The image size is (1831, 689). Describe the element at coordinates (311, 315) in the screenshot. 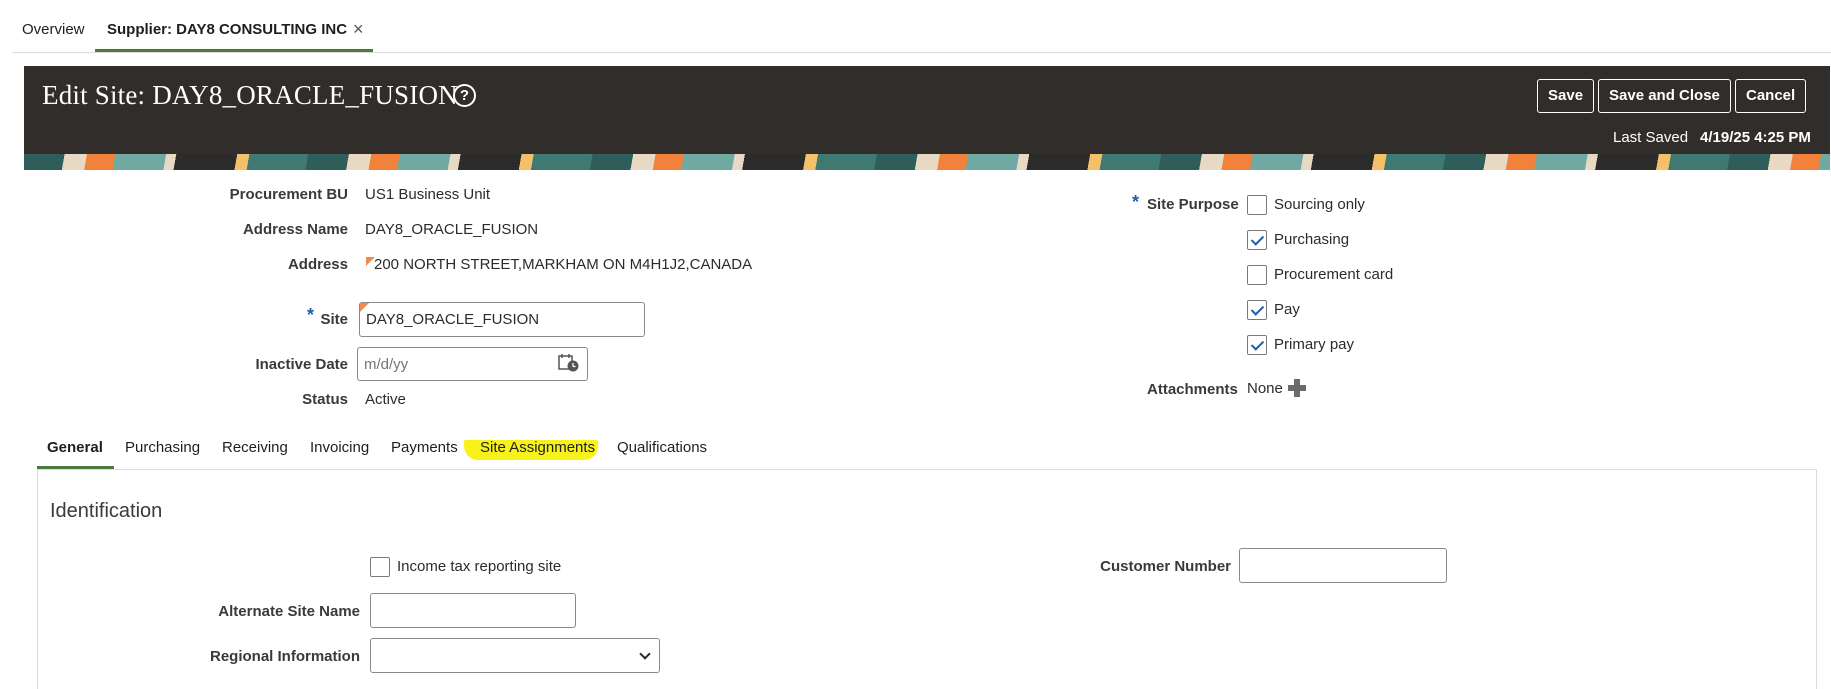

I see `site-required-icon: *` at that location.